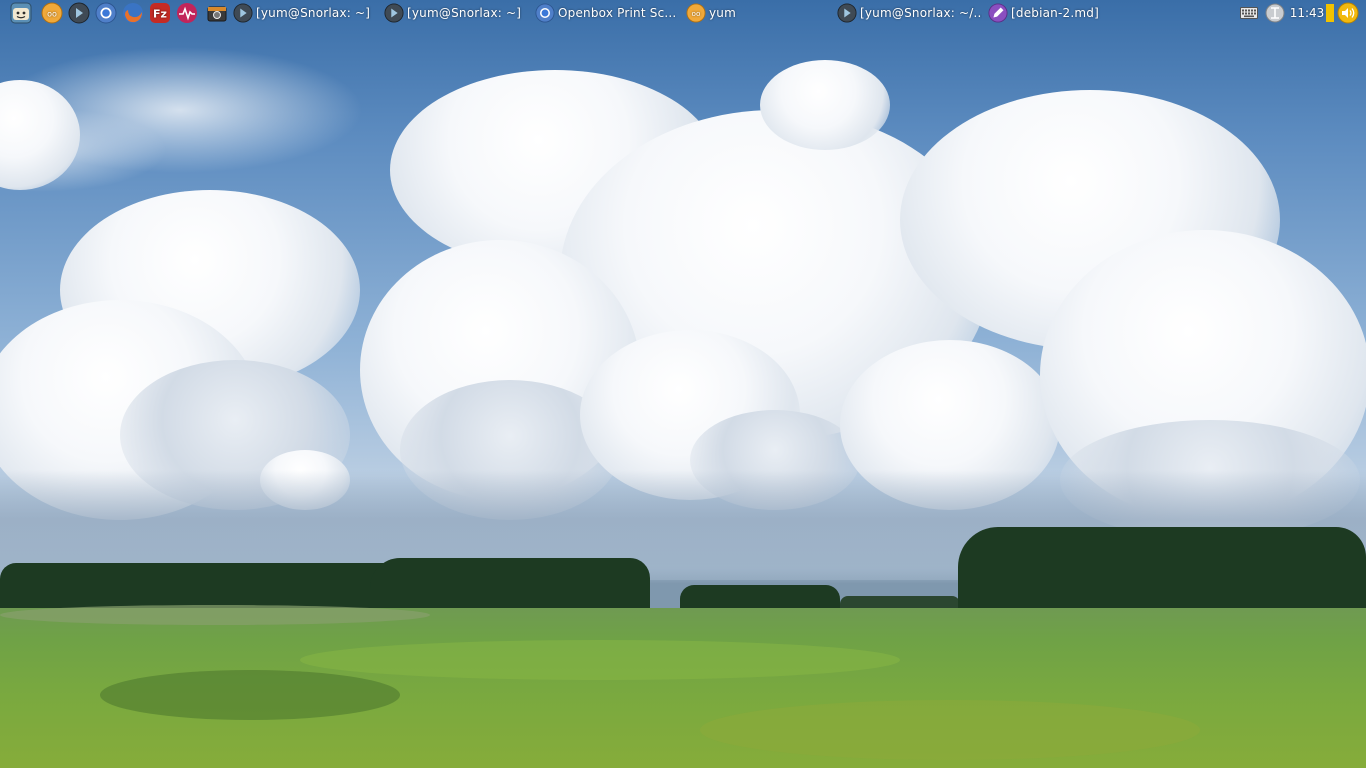 This screenshot has height=768, width=1366. I want to click on volume-level-bar, so click(1329, 13).